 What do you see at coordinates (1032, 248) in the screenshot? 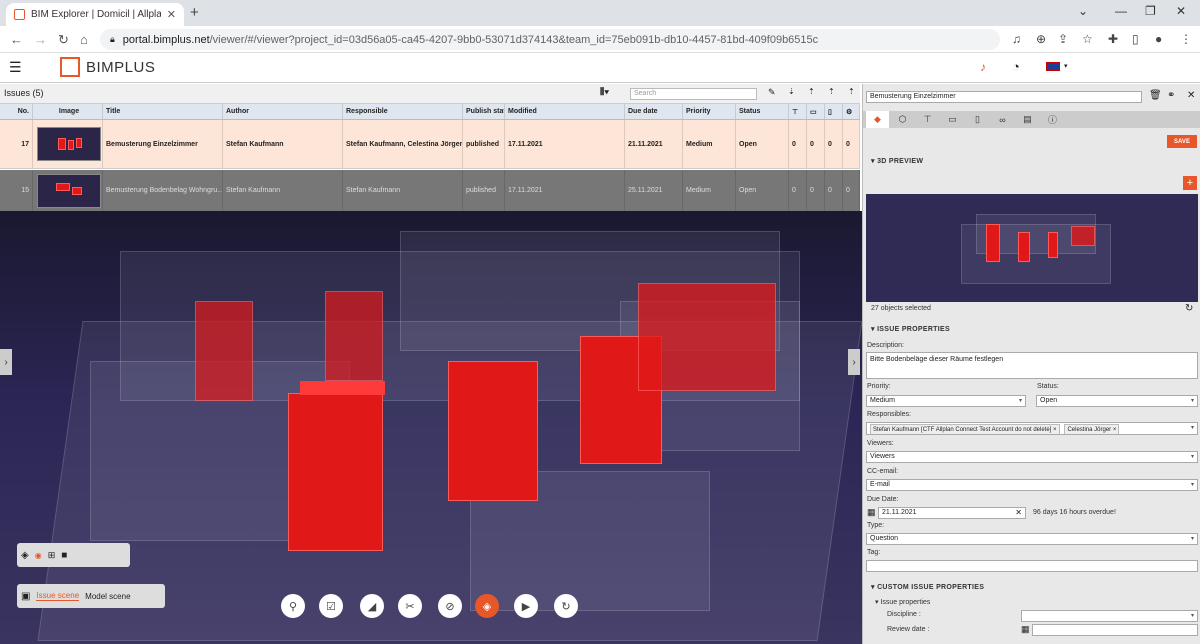
I see `3d-preview-image` at bounding box center [1032, 248].